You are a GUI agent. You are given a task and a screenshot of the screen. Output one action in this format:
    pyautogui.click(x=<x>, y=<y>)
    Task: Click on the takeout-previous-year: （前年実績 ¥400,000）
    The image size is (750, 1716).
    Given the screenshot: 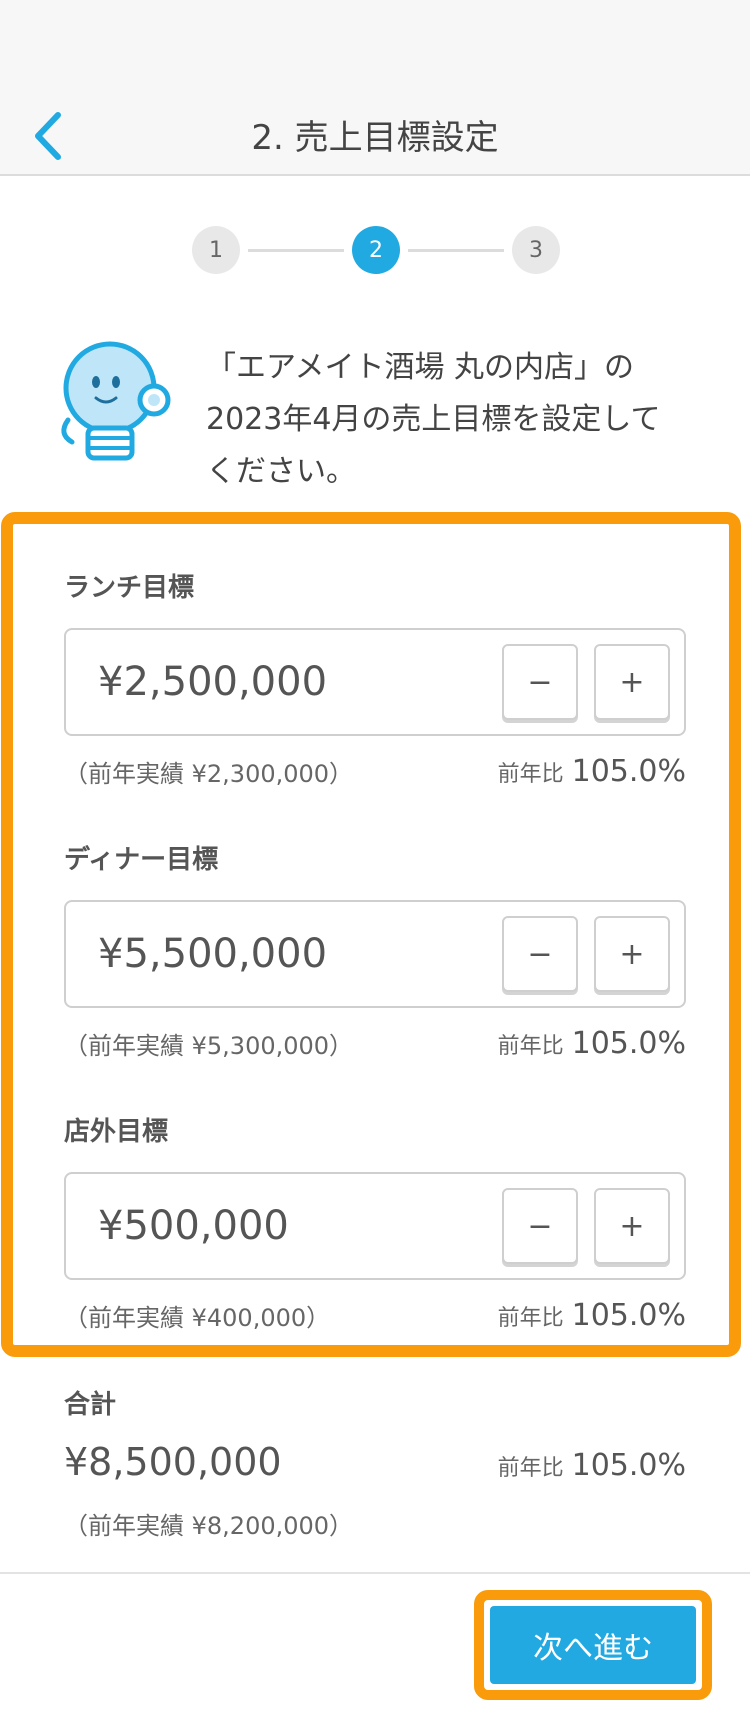 What is the action you would take?
    pyautogui.click(x=197, y=1318)
    